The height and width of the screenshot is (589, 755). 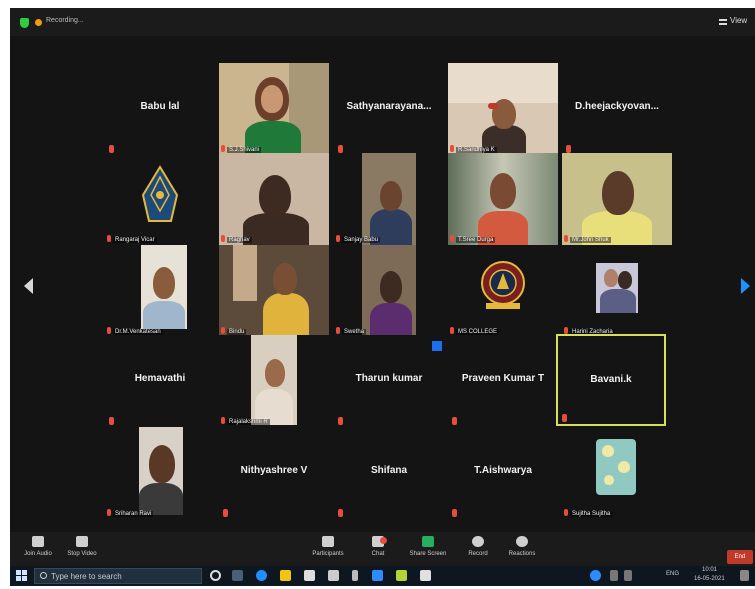 I want to click on video-caption: Raghav, so click(x=239, y=240).